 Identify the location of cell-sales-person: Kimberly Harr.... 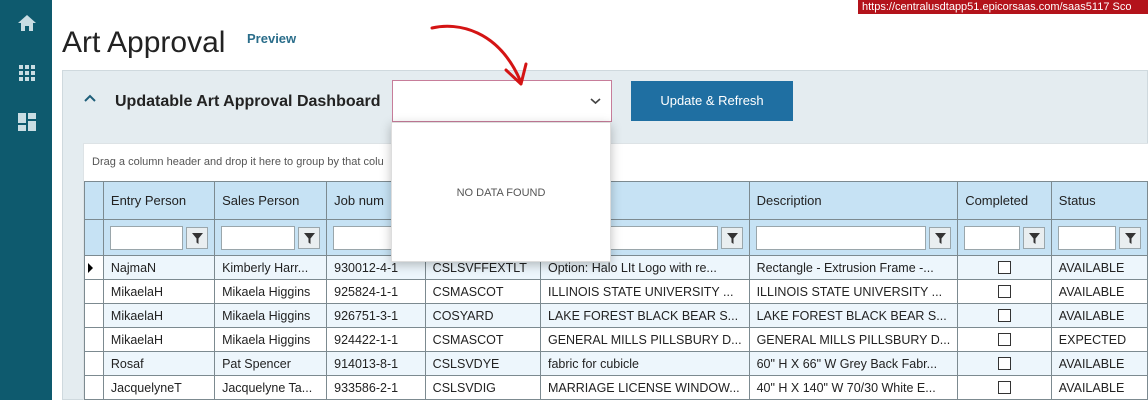
(271, 267).